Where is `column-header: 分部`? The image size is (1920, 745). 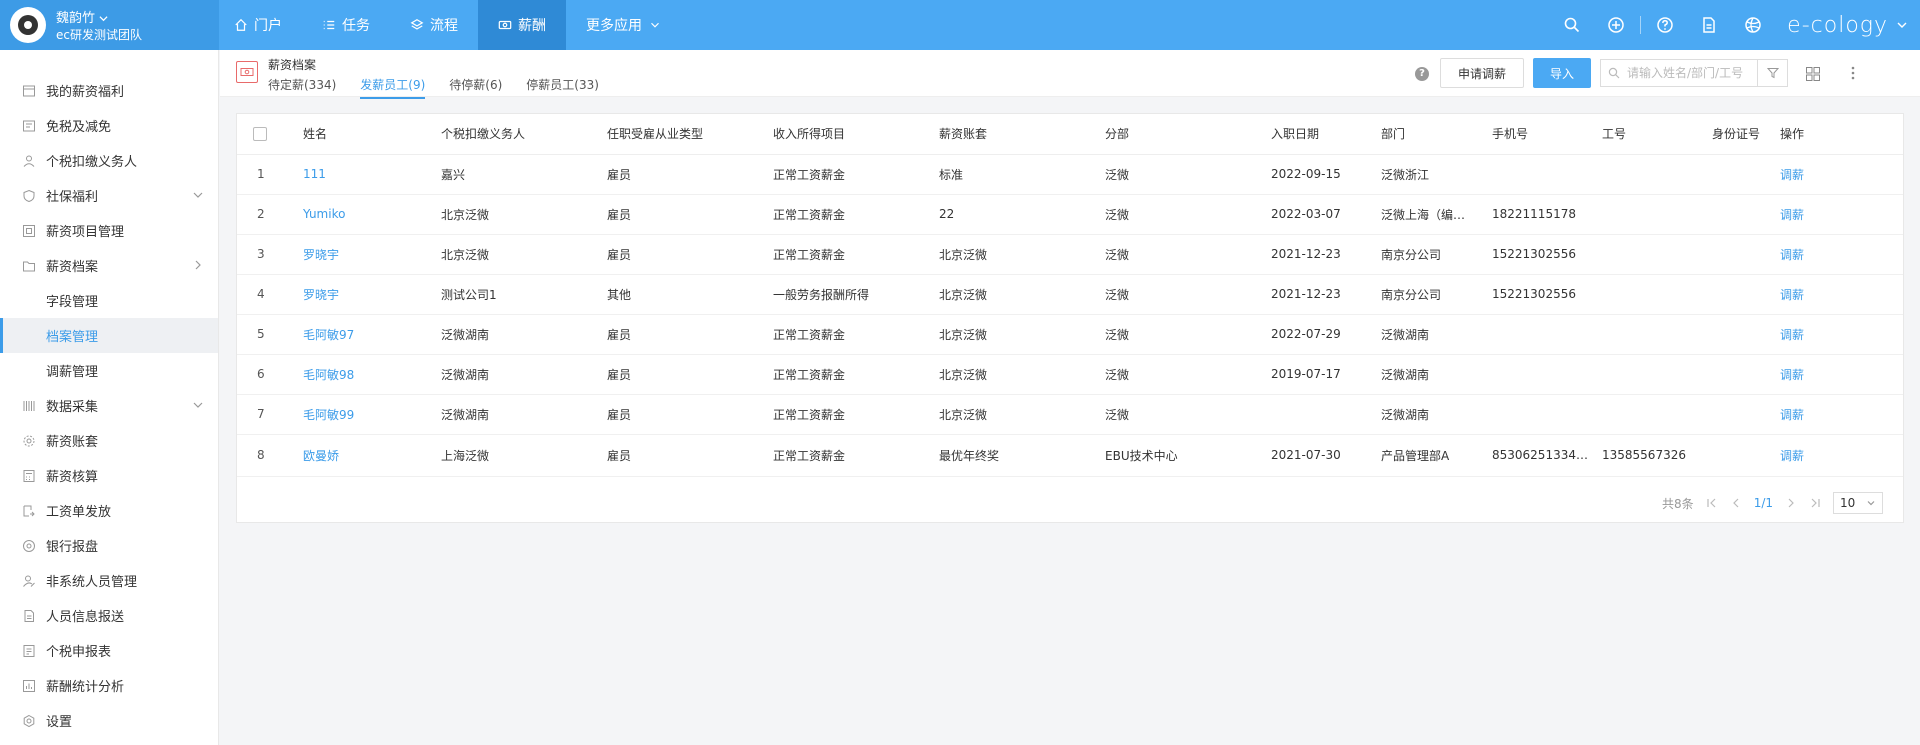 column-header: 分部 is located at coordinates (1188, 134).